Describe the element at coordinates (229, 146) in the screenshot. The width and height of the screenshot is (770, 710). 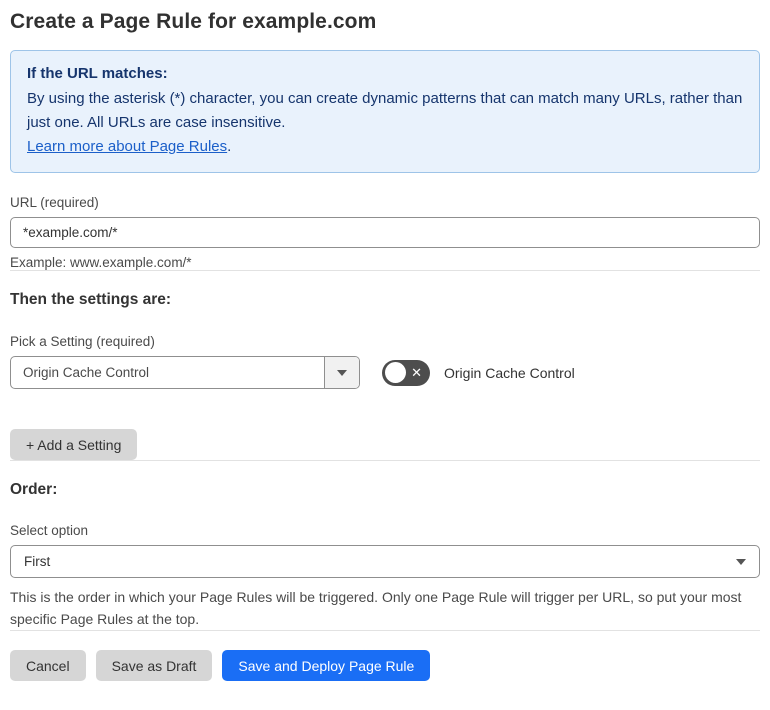
I see `link-suffix: .` at that location.